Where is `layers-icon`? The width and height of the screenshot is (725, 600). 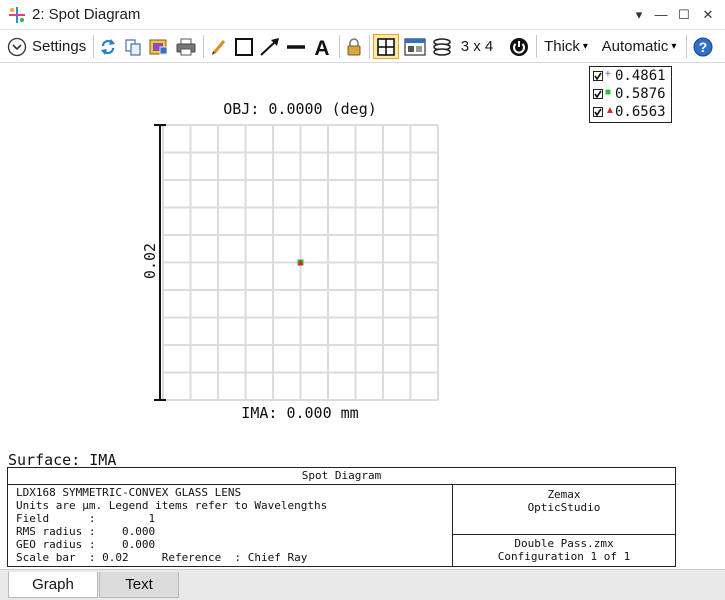
layers-icon is located at coordinates (442, 46).